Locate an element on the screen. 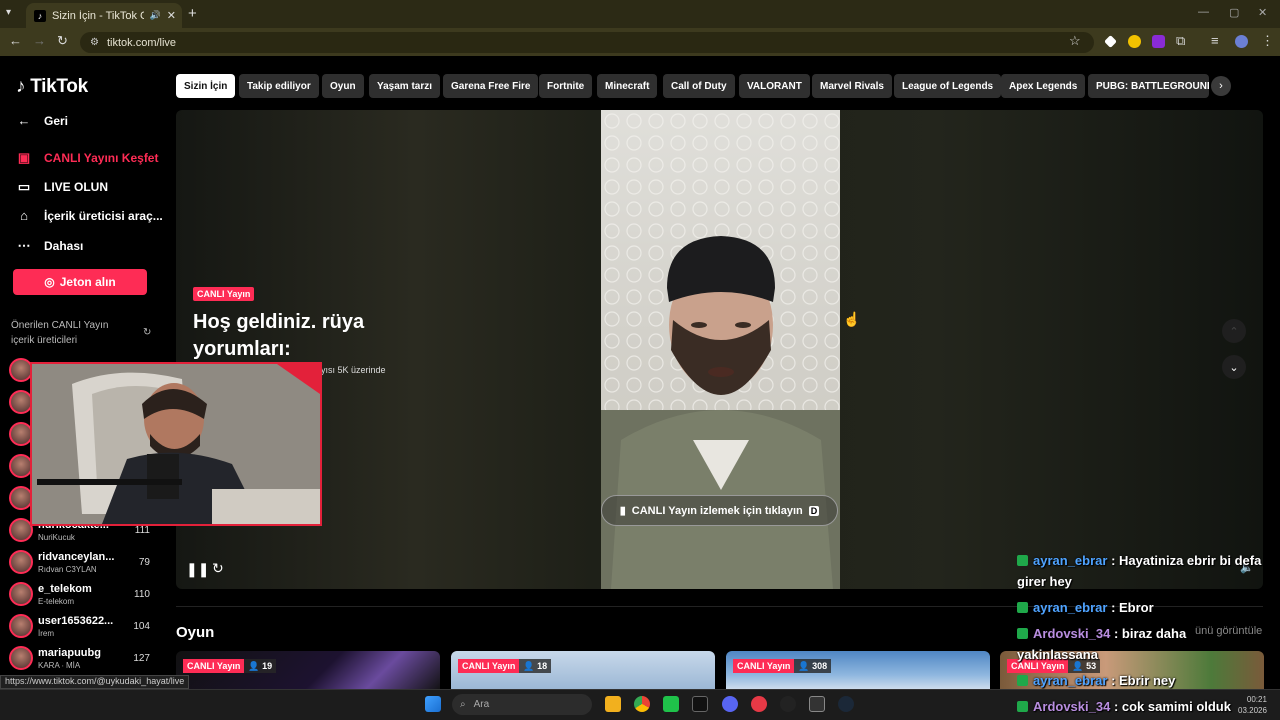 The height and width of the screenshot is (720, 1280). creator-item: mariapuubg KARA ∙ MİA 127 is located at coordinates (85, 659).